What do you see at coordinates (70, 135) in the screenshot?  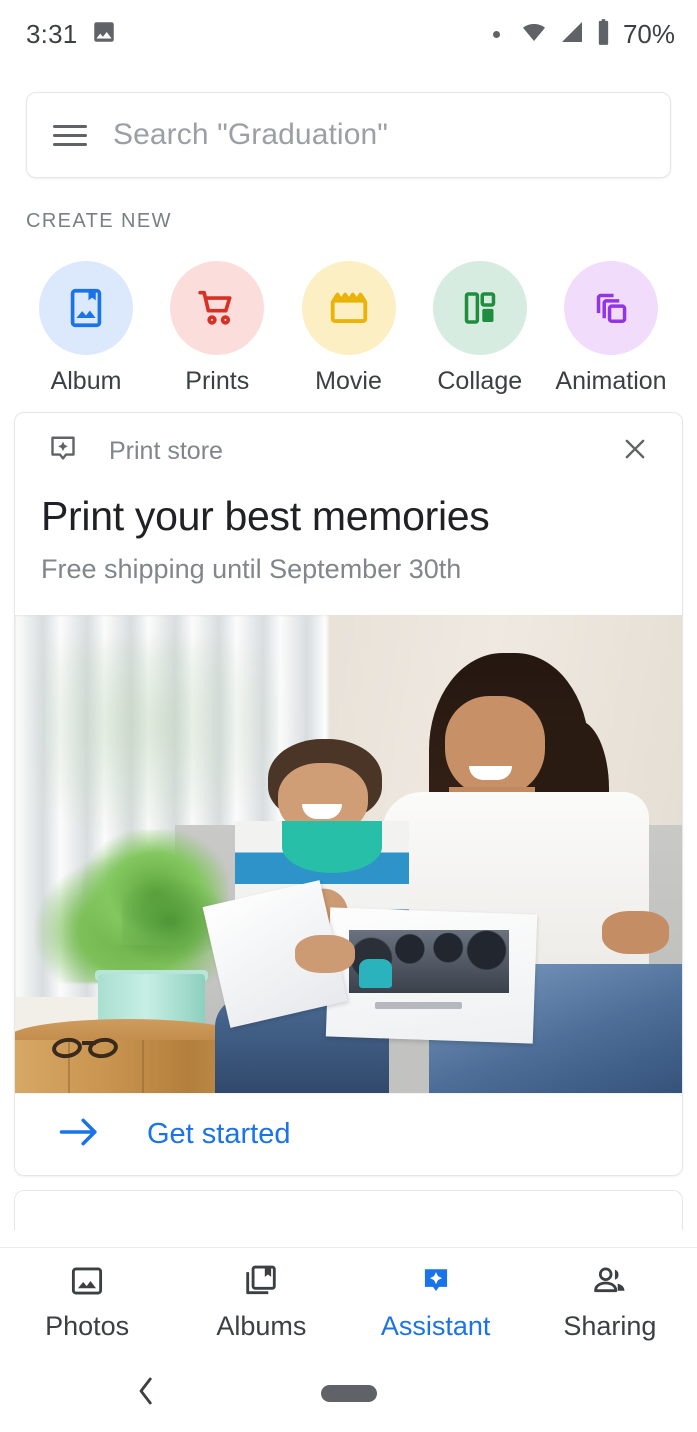 I see `hamburger-menu-icon` at bounding box center [70, 135].